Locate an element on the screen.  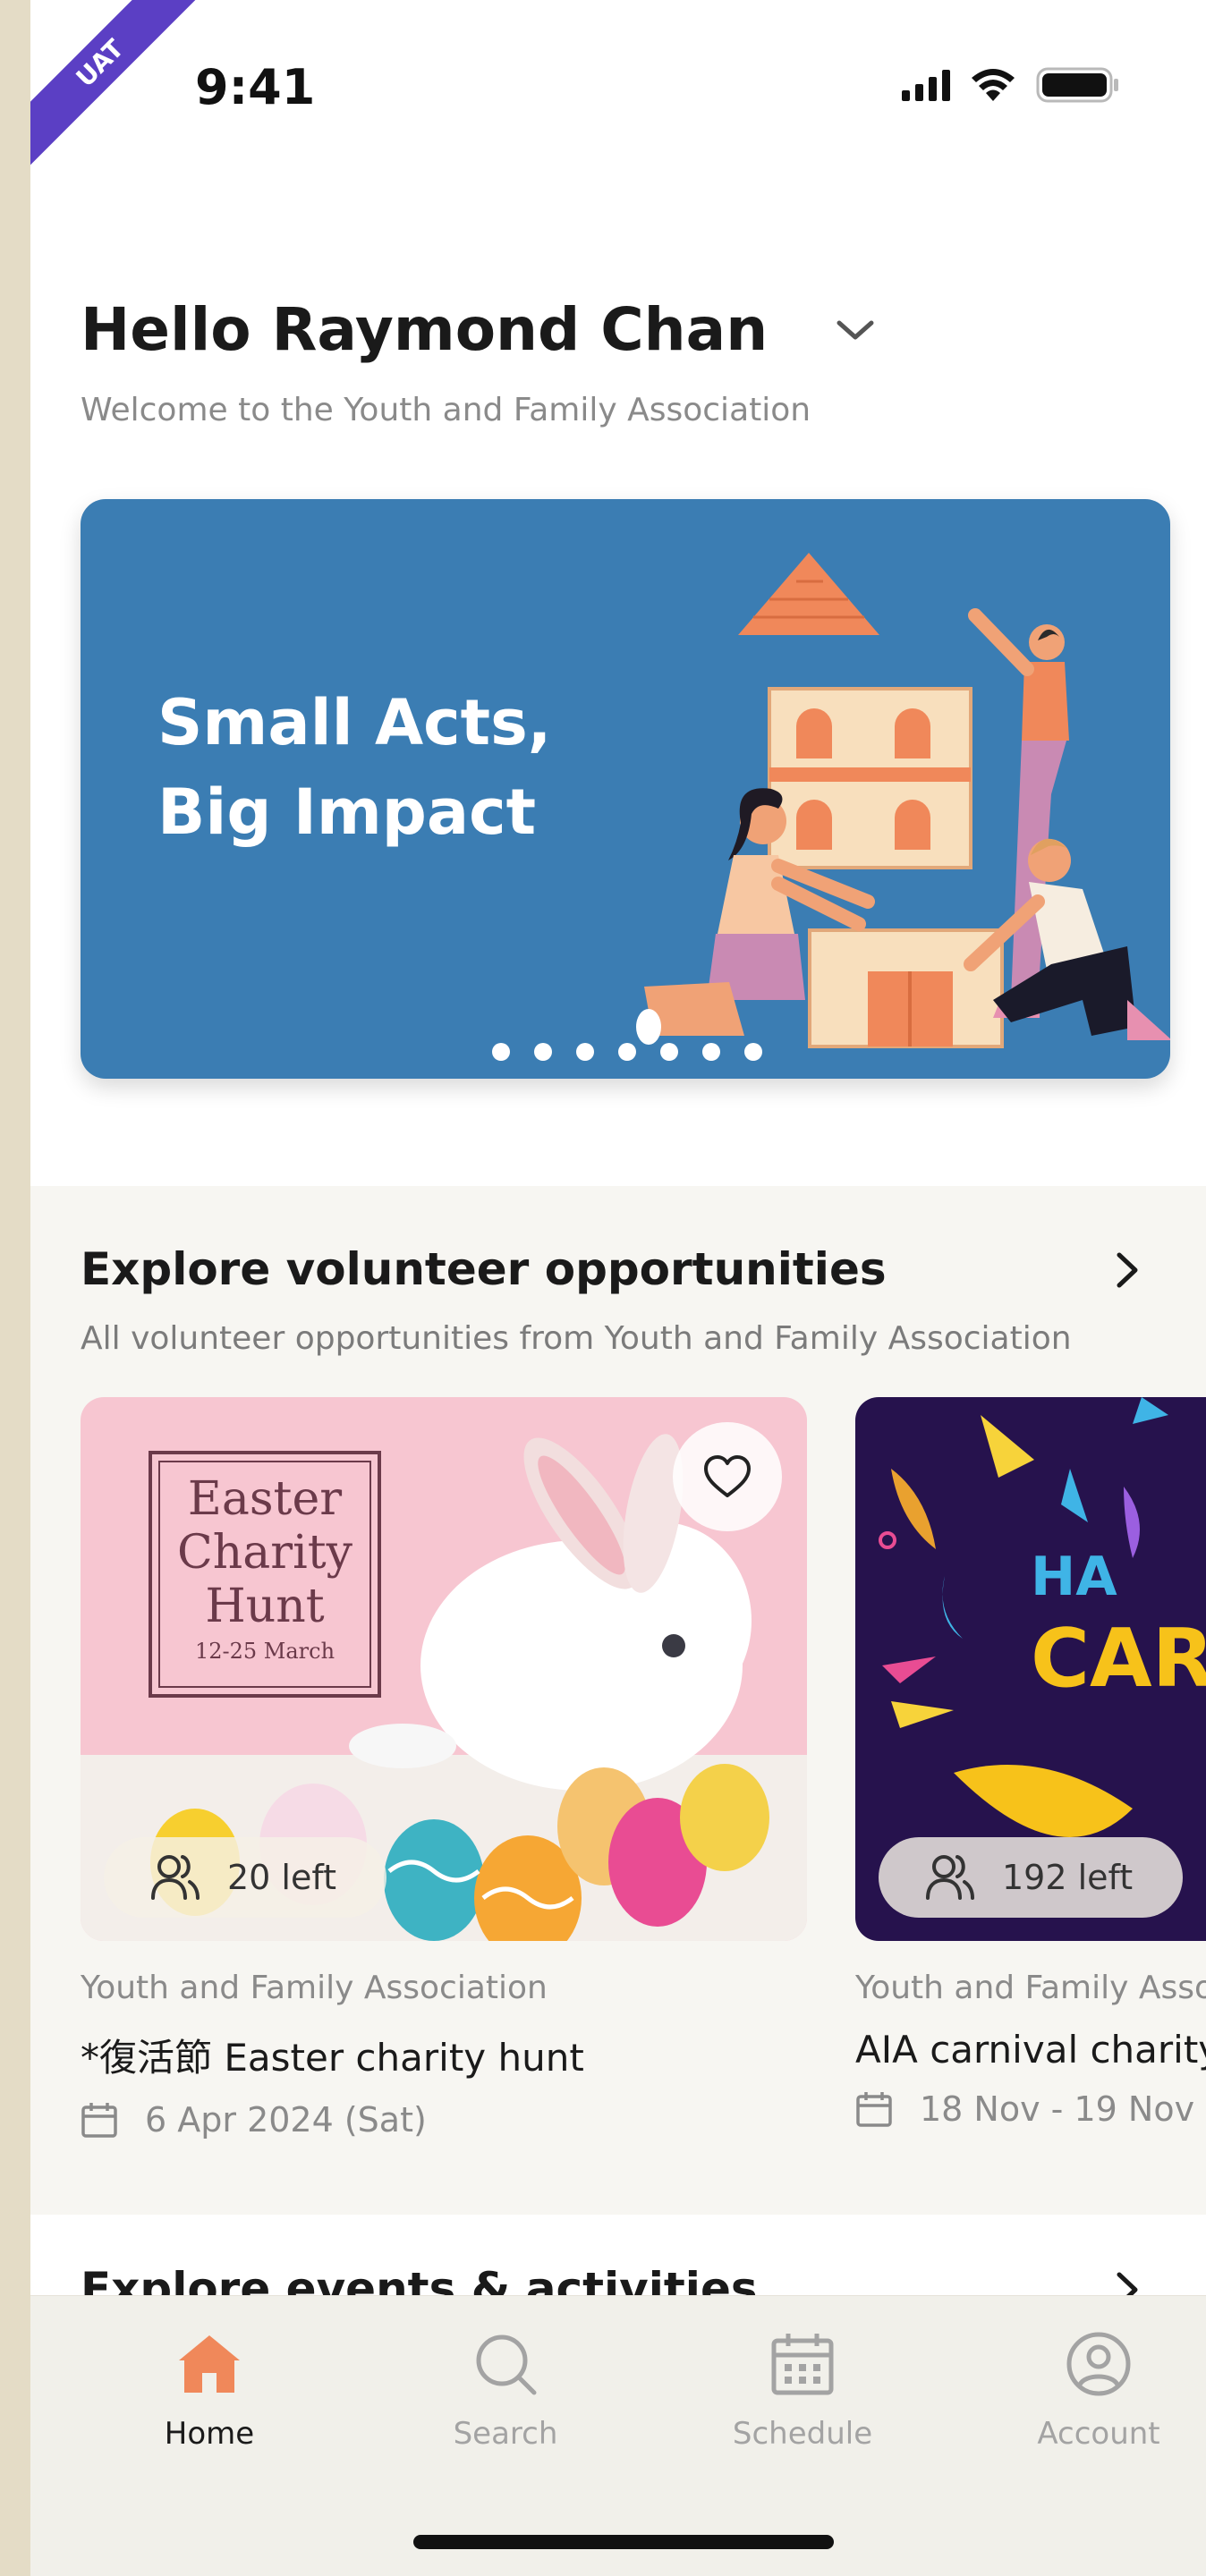
volunteers-building-illustration is located at coordinates (903, 800).